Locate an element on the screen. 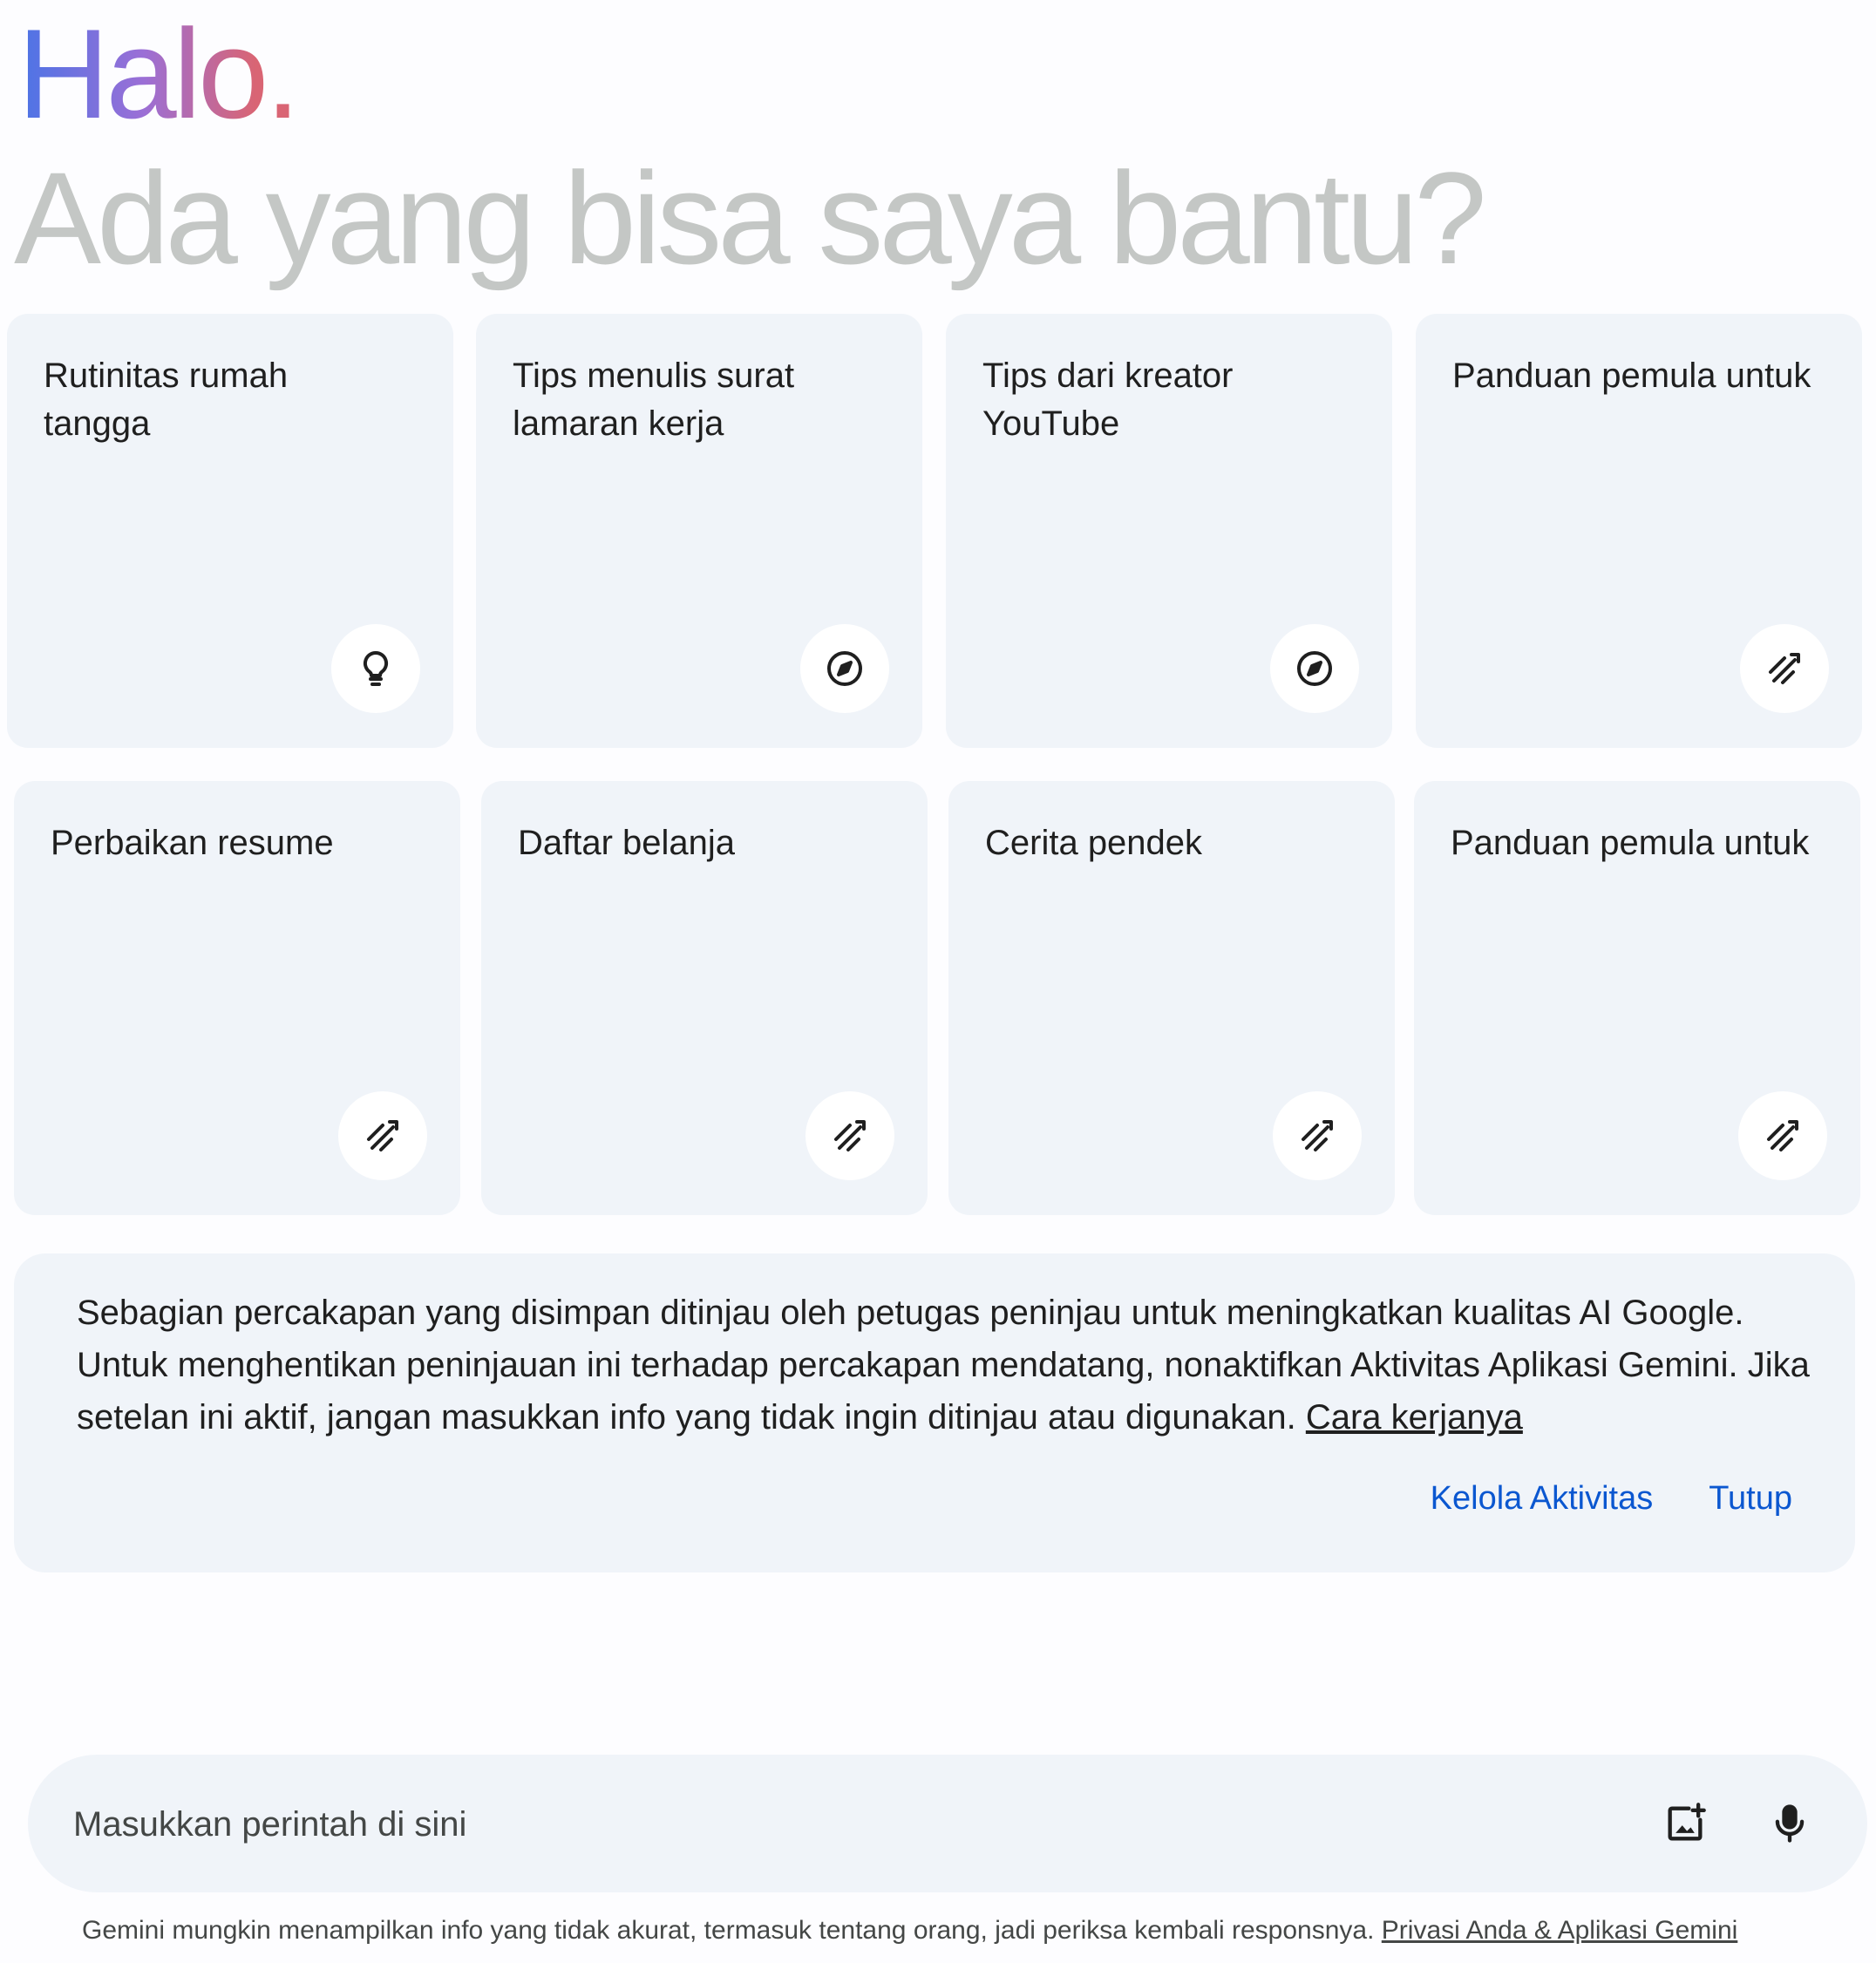 This screenshot has width=1876, height=1963. suggestion-card: Cerita pendek is located at coordinates (1171, 998).